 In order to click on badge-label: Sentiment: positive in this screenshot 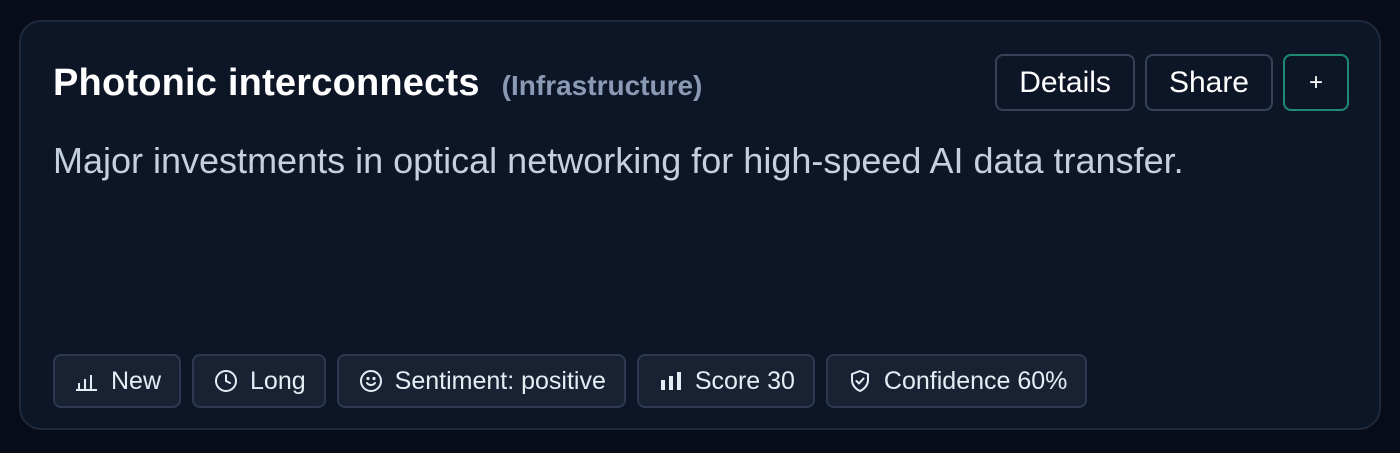, I will do `click(500, 380)`.